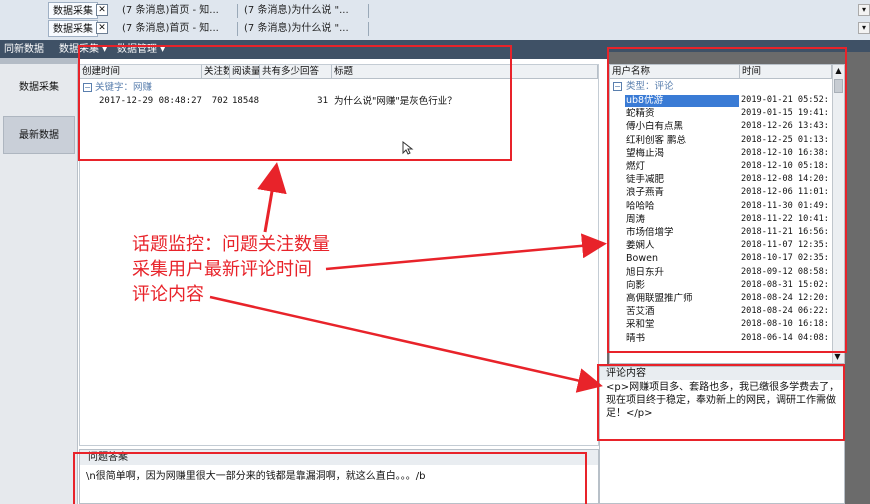 The height and width of the screenshot is (504, 870). Describe the element at coordinates (168, 294) in the screenshot. I see `annotation-line-3: 评论内容` at that location.